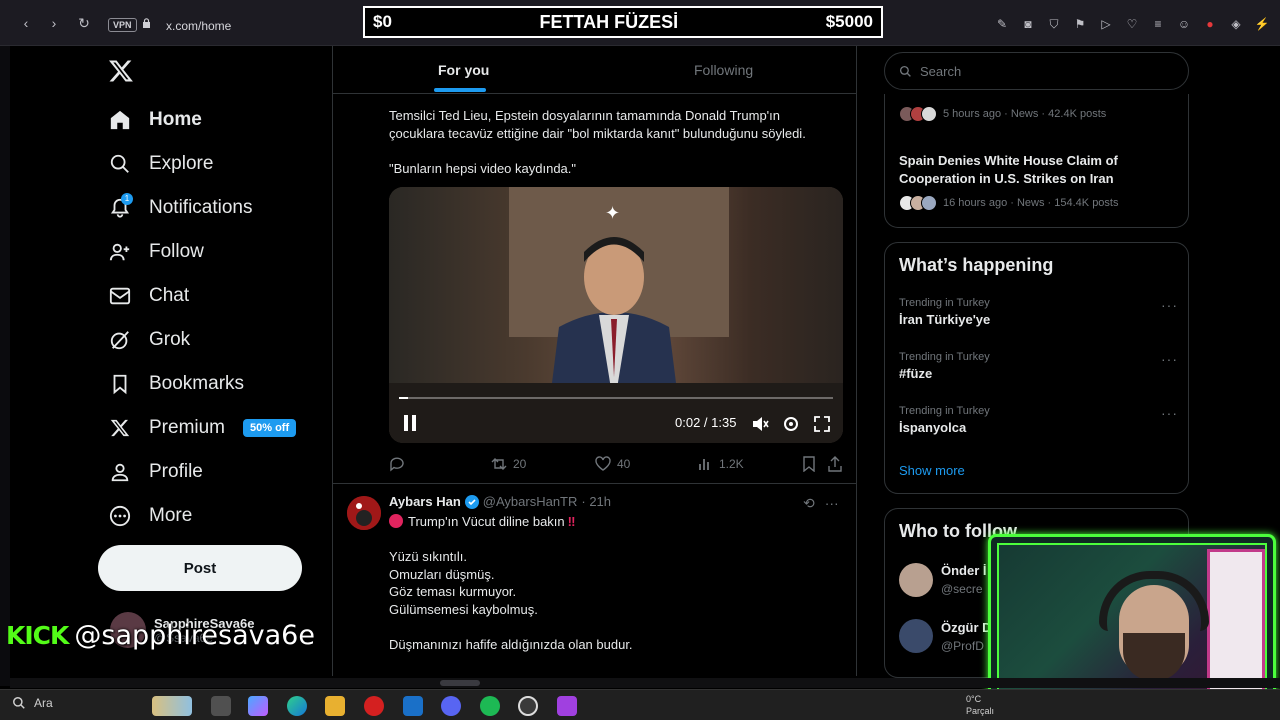 The image size is (1280, 720). I want to click on user-icon: ☺, so click(1184, 24).